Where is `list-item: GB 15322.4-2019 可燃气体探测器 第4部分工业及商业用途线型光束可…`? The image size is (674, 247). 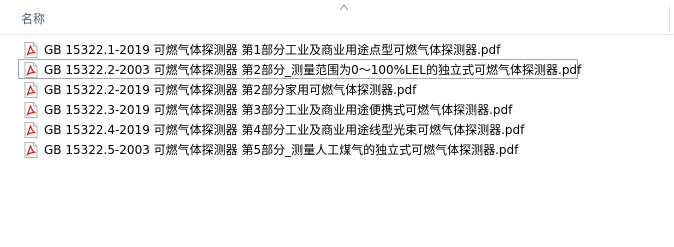
list-item: GB 15322.4-2019 可燃气体探测器 第4部分工业及商业用途线型光束可… is located at coordinates (298, 129).